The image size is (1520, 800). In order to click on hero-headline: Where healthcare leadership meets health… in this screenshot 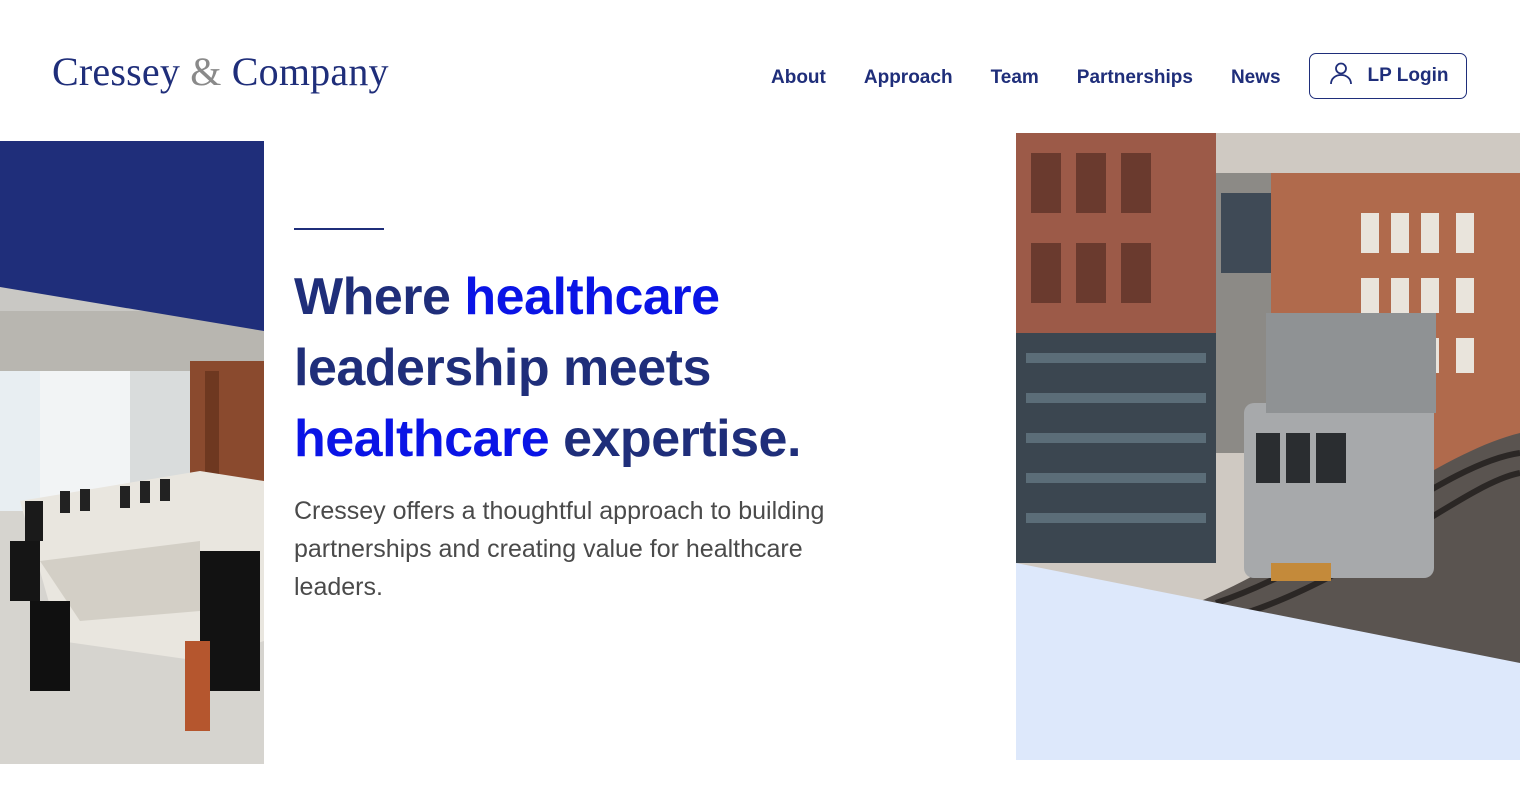, I will do `click(614, 368)`.